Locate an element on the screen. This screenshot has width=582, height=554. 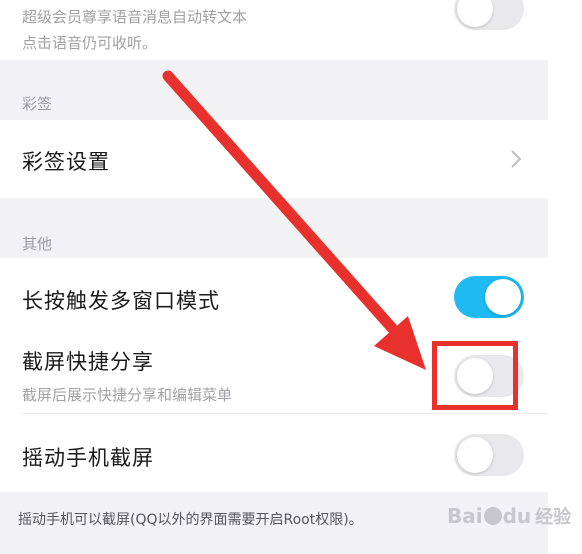
watermark-brand: Bai is located at coordinates (465, 516).